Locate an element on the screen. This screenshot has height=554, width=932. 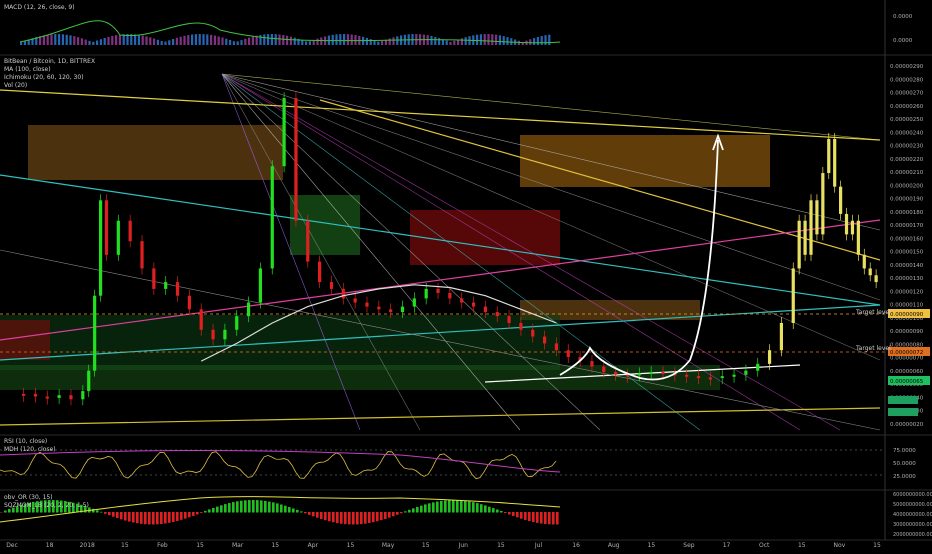
y-tick-label: 0.00000260 is located at coordinates (907, 107).